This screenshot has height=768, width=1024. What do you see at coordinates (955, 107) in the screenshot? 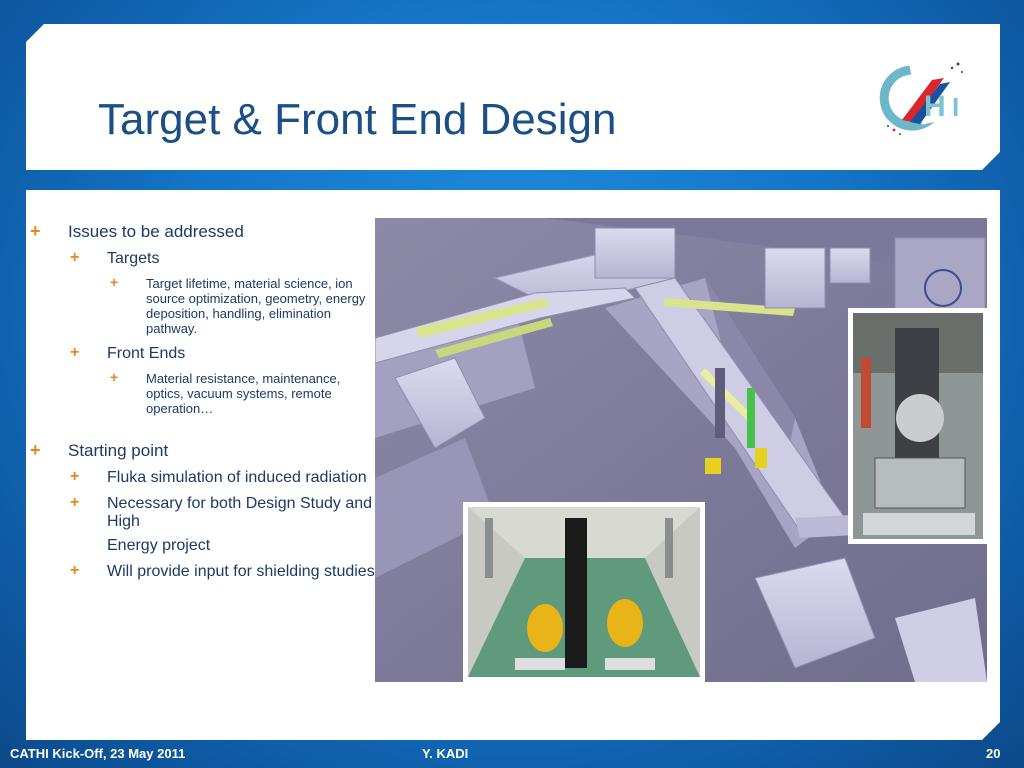
I see `svg-text: I` at bounding box center [955, 107].